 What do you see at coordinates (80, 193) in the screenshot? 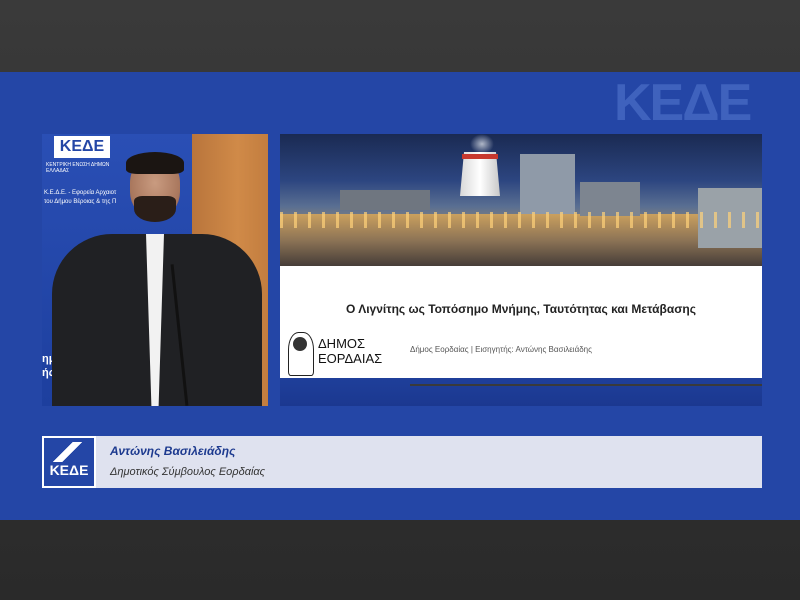
I see `backdrop-line-1: Κ.Ε.Δ.Ε. - Εφορεία Αρχαιοτ` at bounding box center [80, 193].